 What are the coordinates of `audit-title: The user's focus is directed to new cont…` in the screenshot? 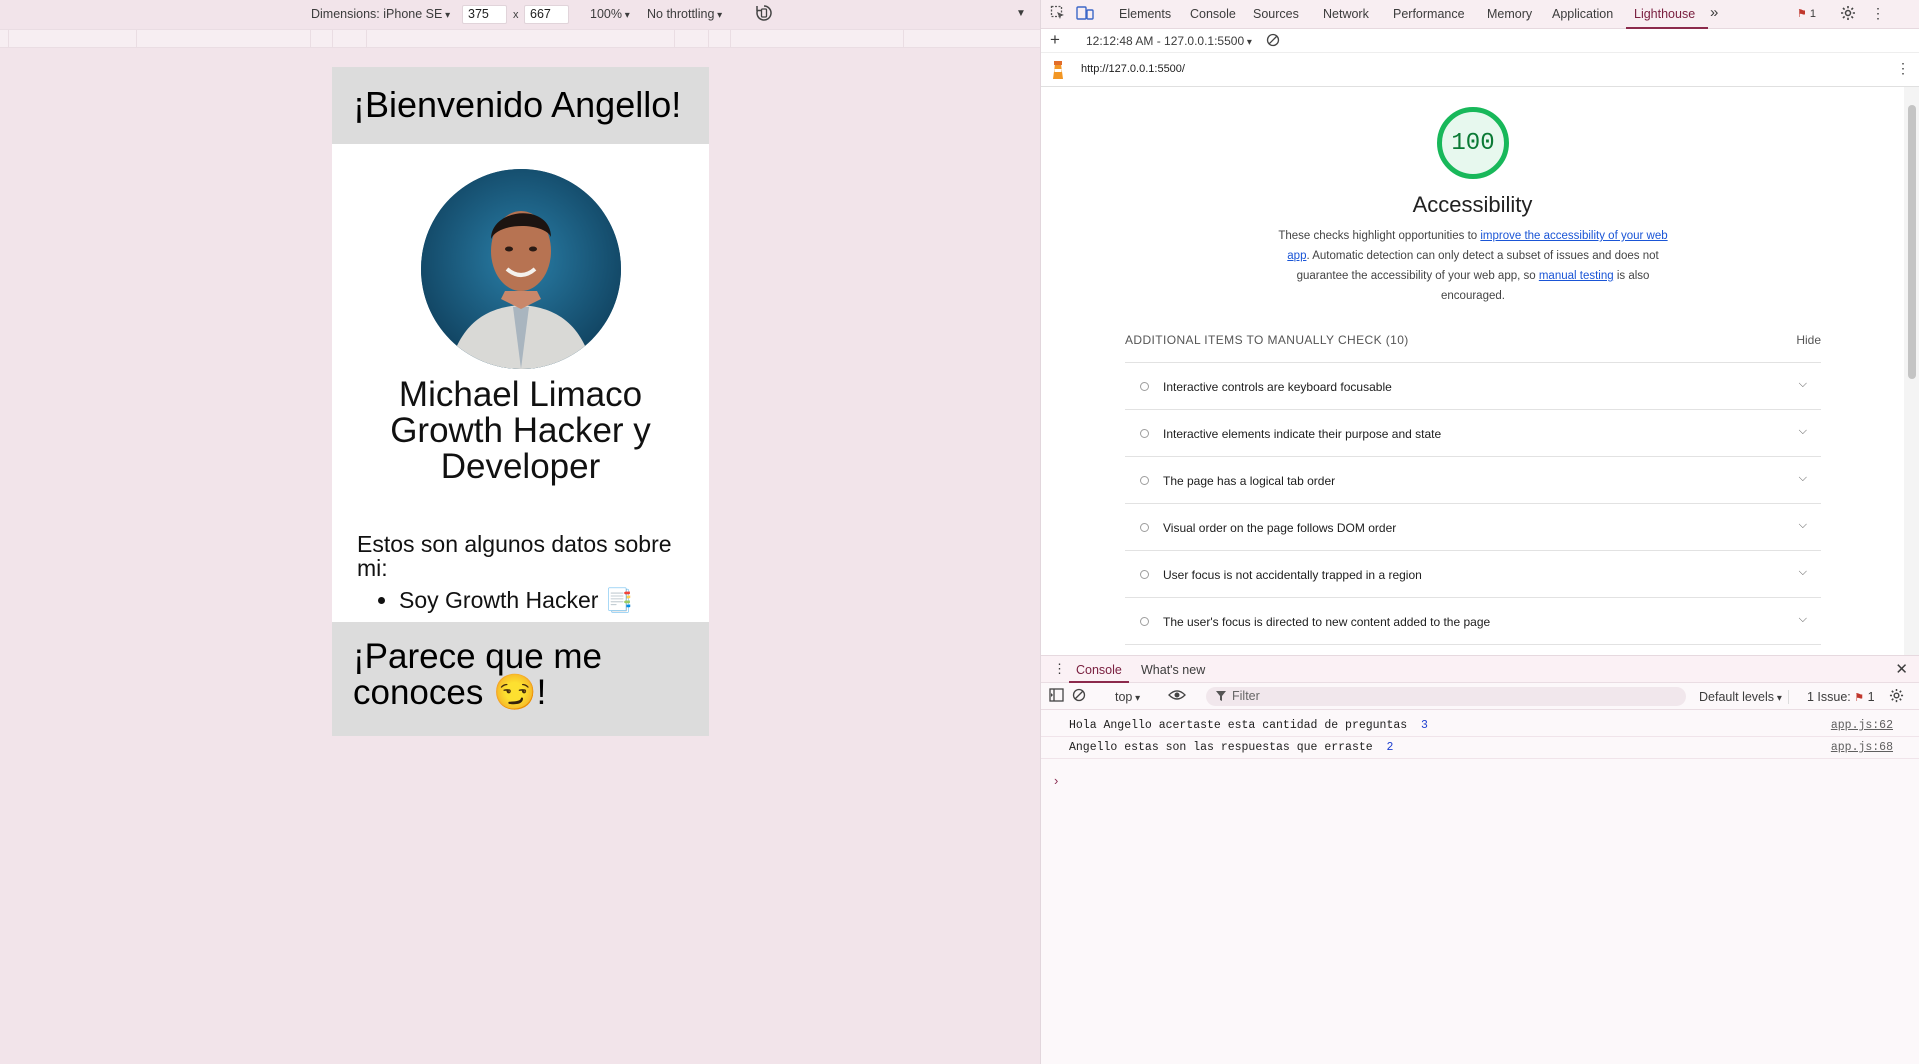 It's located at (1327, 622).